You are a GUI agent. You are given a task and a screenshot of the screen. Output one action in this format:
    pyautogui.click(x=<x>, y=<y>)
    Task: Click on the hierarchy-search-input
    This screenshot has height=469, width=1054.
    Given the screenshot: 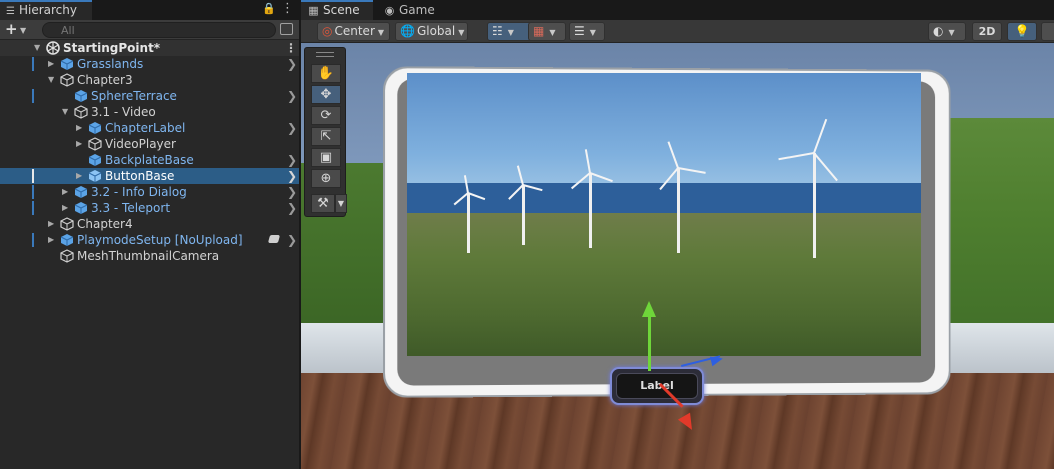 What is the action you would take?
    pyautogui.click(x=159, y=30)
    